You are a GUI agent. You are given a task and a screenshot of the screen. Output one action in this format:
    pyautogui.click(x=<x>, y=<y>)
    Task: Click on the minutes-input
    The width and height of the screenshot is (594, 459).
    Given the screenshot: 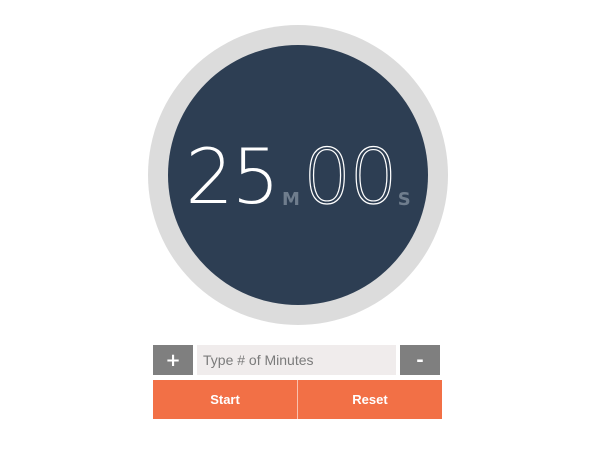 What is the action you would take?
    pyautogui.click(x=296, y=360)
    